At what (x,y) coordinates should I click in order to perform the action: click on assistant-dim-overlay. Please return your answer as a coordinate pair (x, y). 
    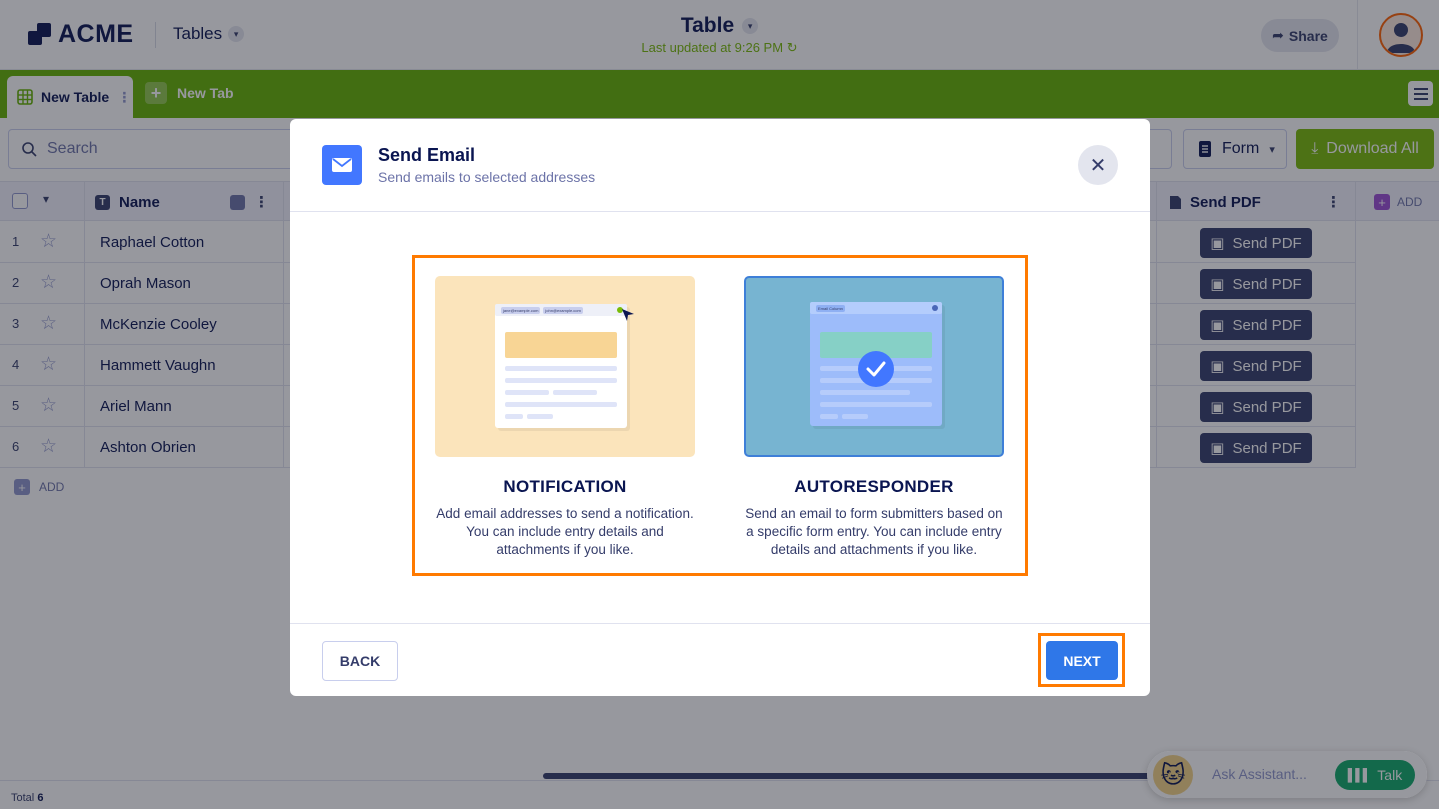
    Looking at the image, I should click on (1287, 774).